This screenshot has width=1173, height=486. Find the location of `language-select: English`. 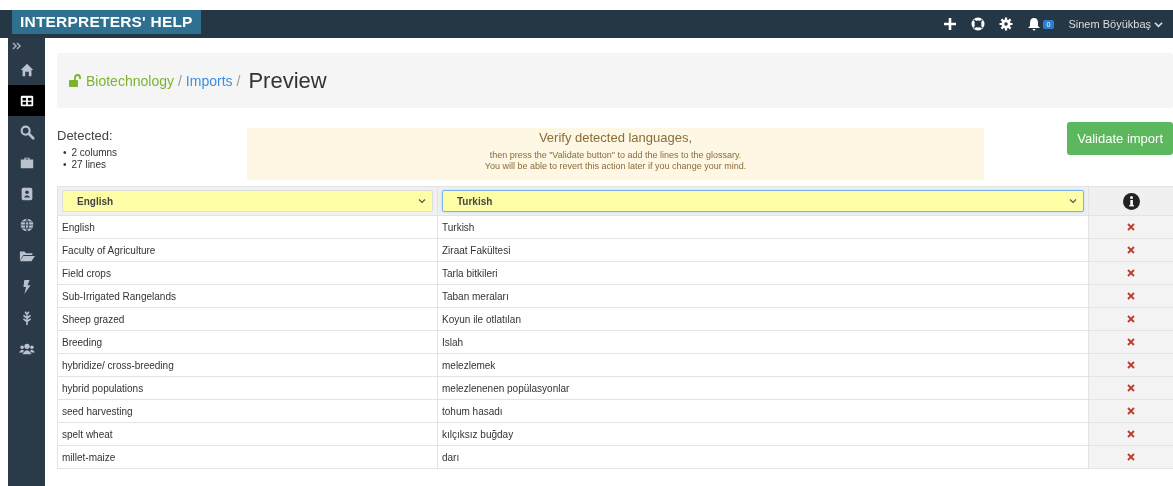

language-select: English is located at coordinates (247, 201).